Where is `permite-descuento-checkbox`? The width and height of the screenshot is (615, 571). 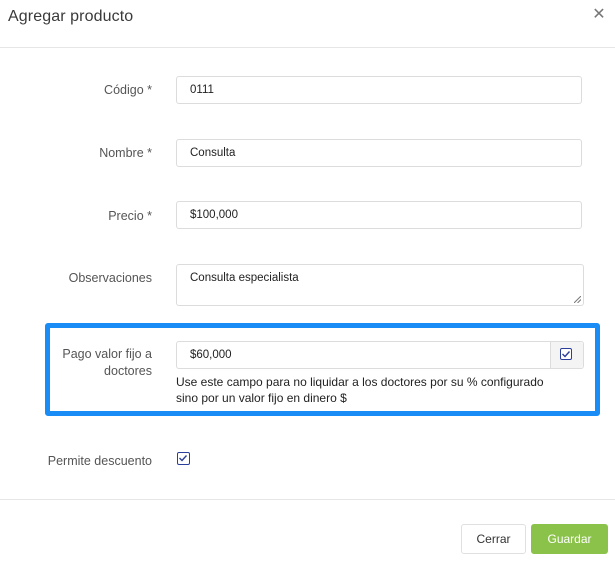 permite-descuento-checkbox is located at coordinates (183, 458).